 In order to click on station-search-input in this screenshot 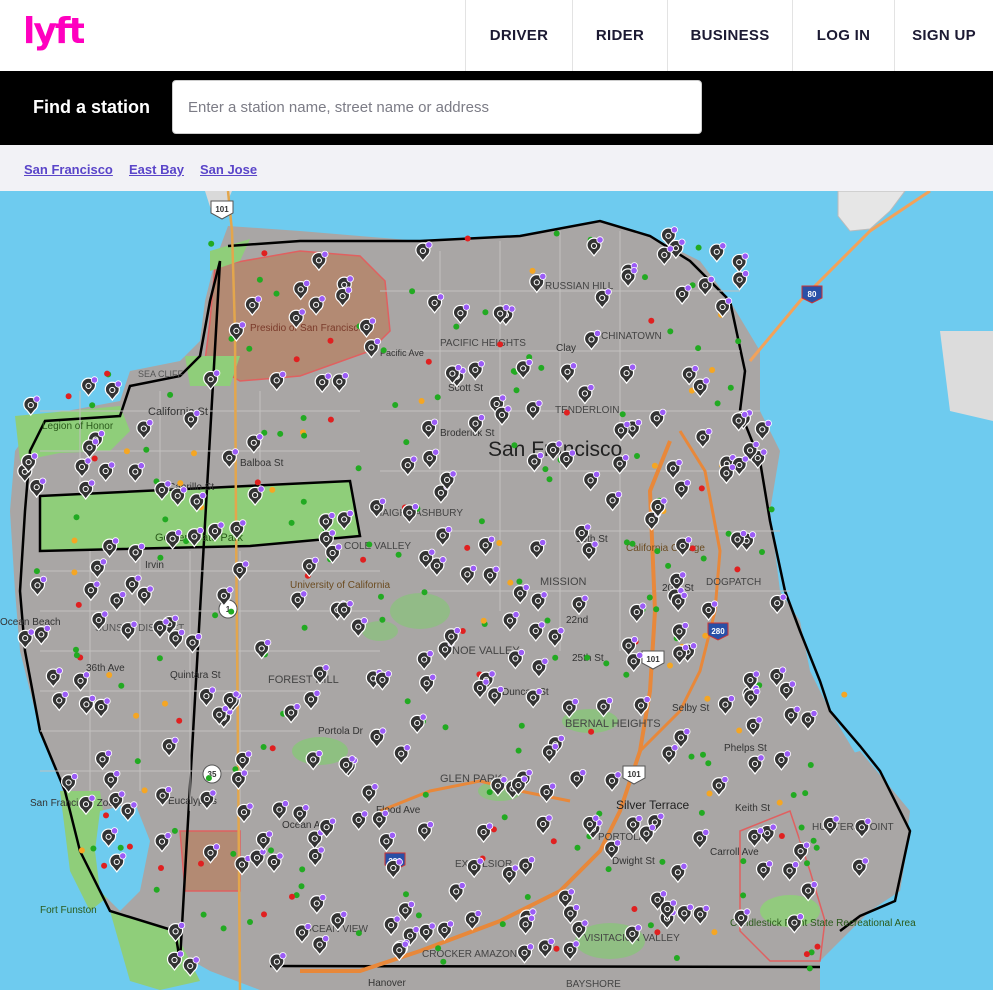, I will do `click(437, 107)`.